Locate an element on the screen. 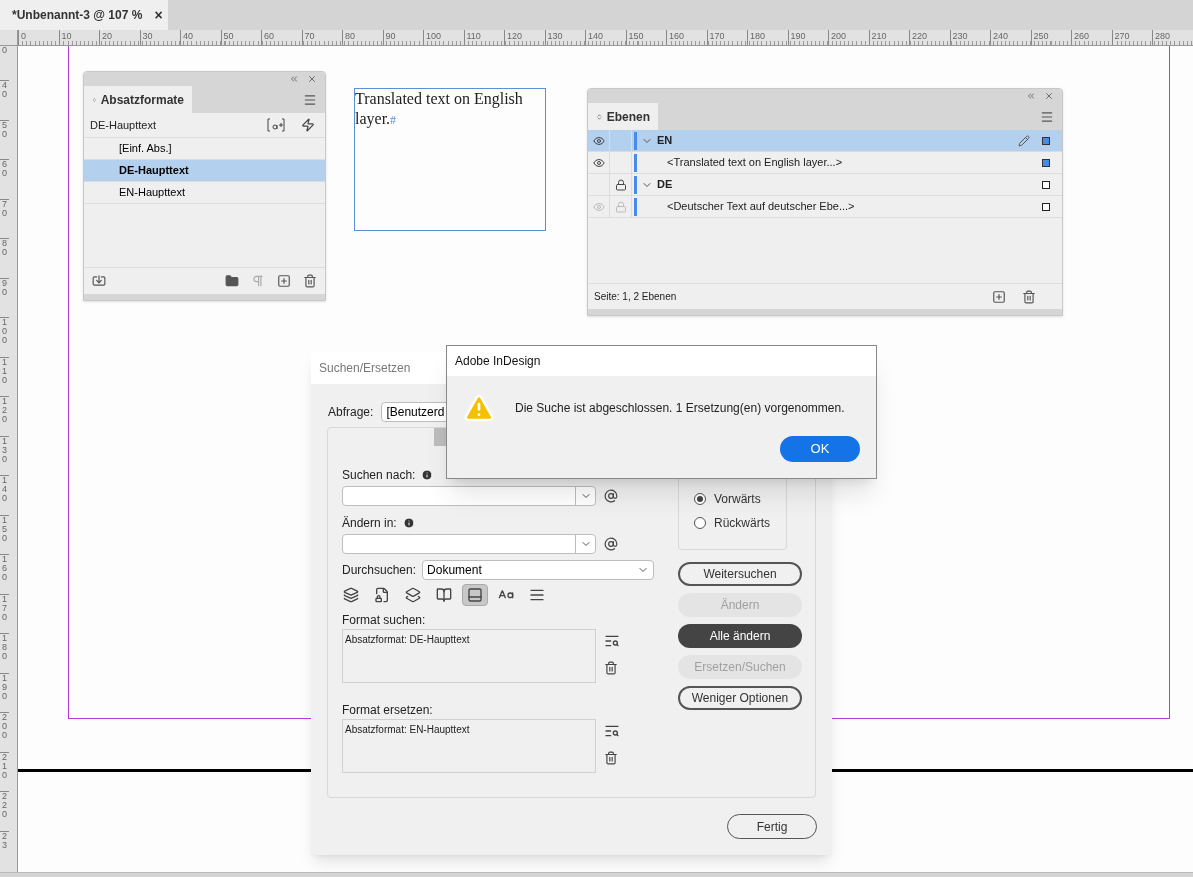  import-icon is located at coordinates (99, 281).